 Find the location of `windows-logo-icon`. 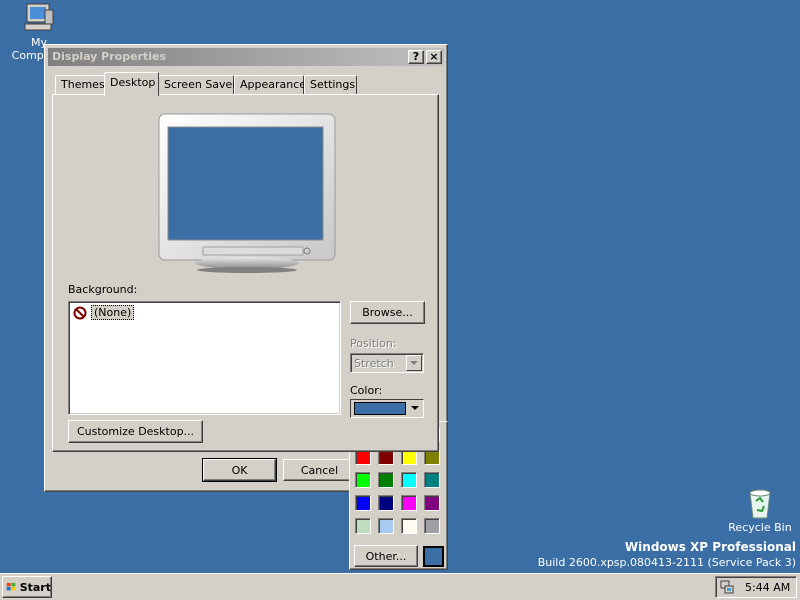

windows-logo-icon is located at coordinates (11, 586).